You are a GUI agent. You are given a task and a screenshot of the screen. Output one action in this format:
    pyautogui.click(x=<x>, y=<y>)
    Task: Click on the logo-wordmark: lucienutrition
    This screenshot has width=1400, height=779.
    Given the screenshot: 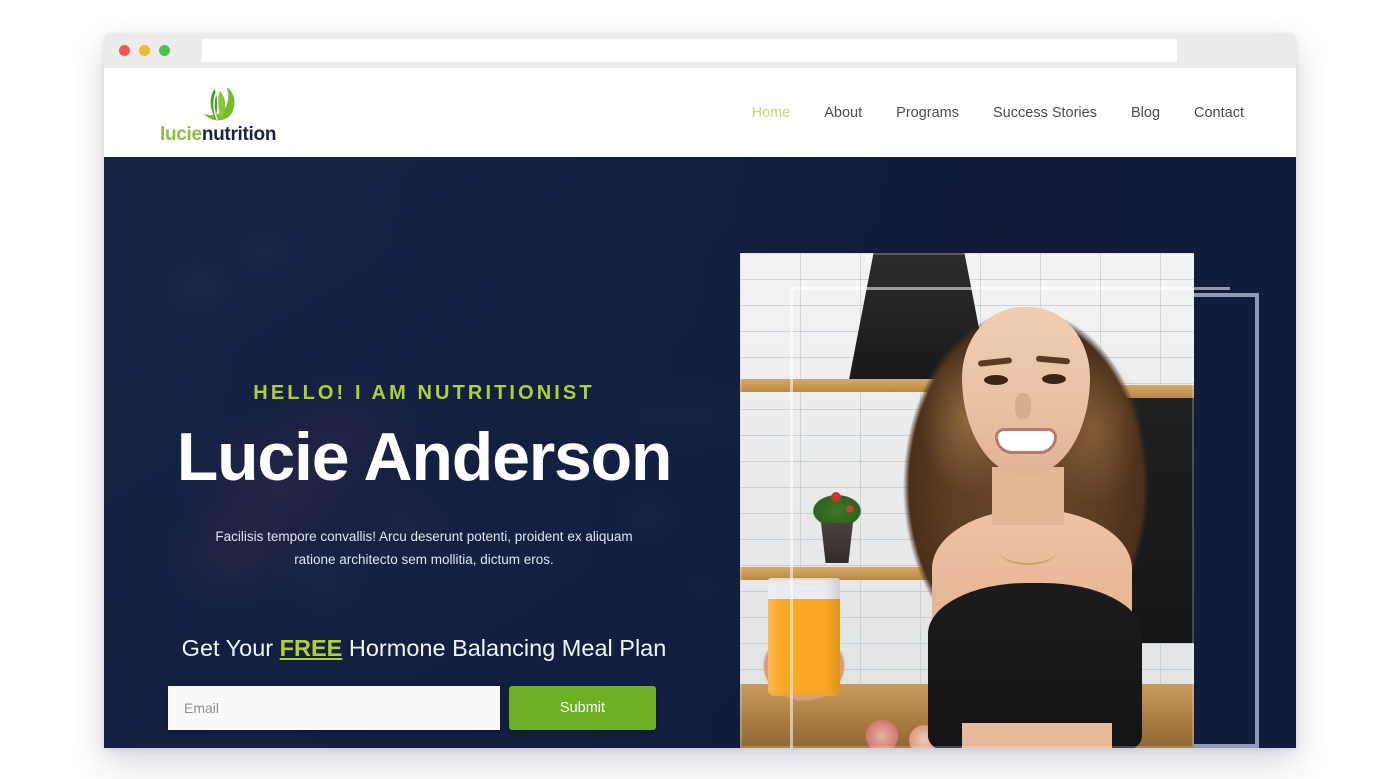 What is the action you would take?
    pyautogui.click(x=218, y=134)
    